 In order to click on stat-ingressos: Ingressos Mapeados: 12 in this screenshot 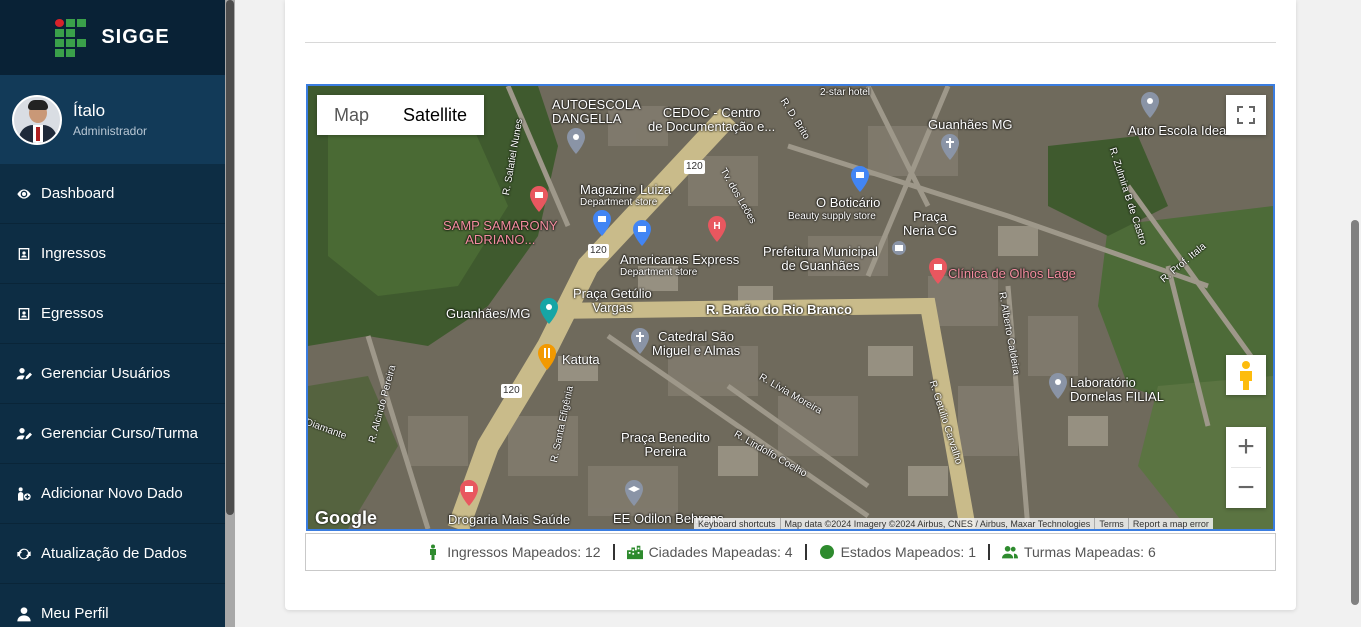, I will do `click(513, 552)`.